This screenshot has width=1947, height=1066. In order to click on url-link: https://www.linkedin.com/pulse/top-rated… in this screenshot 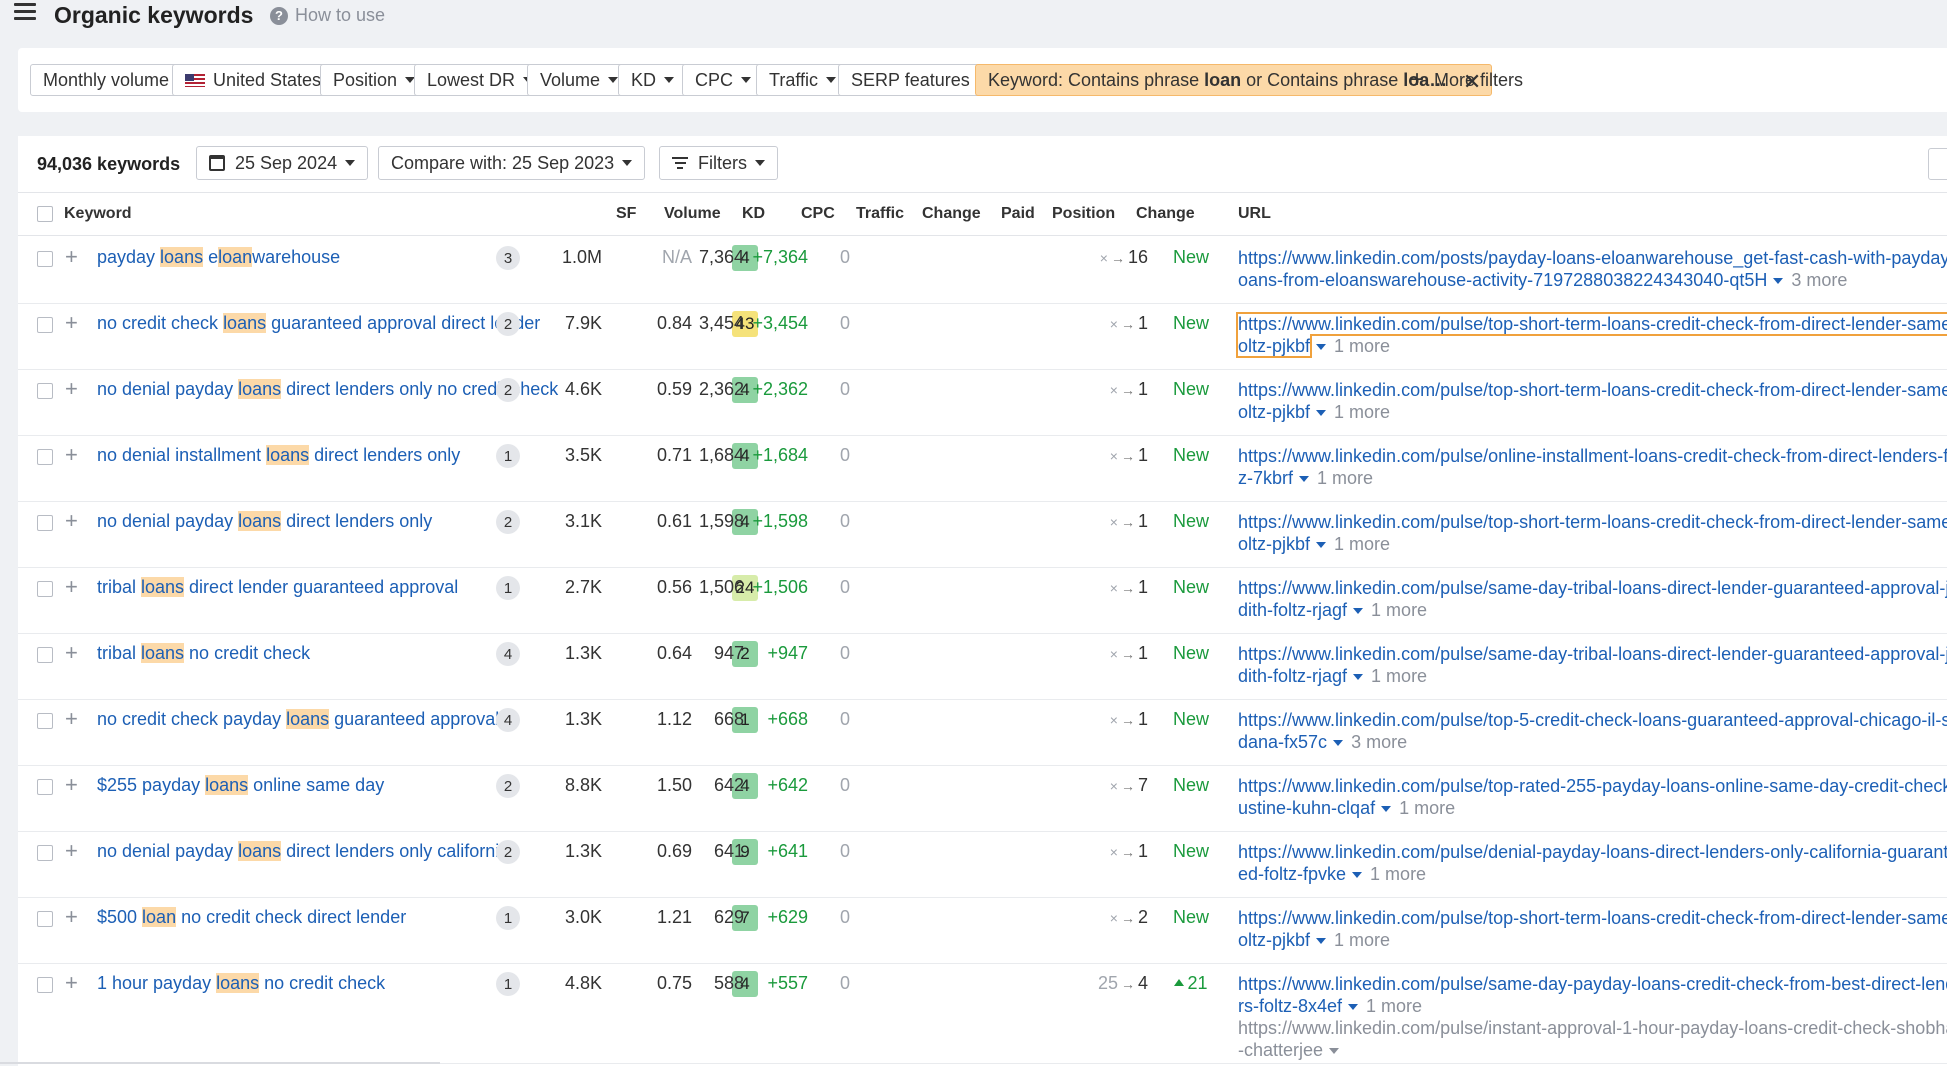, I will do `click(1592, 797)`.